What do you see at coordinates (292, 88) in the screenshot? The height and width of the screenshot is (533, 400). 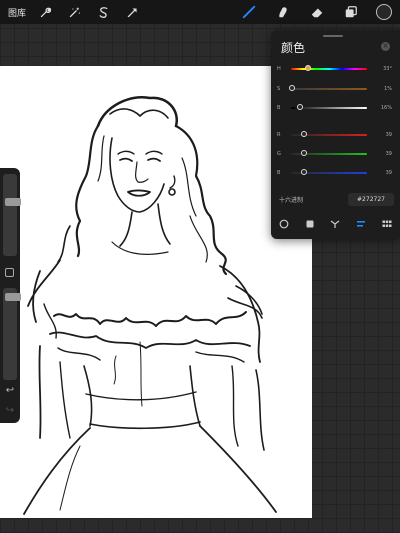 I see `saturation-knob` at bounding box center [292, 88].